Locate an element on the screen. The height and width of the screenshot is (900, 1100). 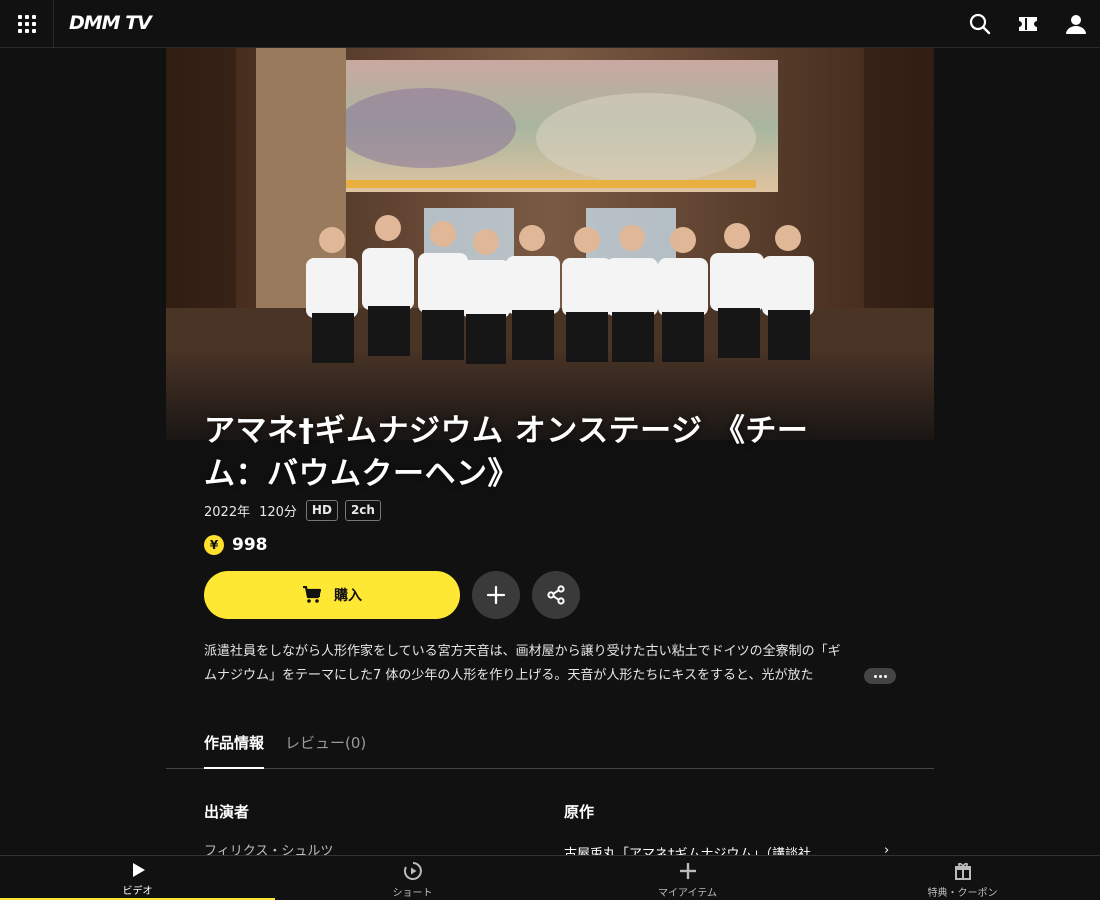
duration: 120分 is located at coordinates (278, 512).